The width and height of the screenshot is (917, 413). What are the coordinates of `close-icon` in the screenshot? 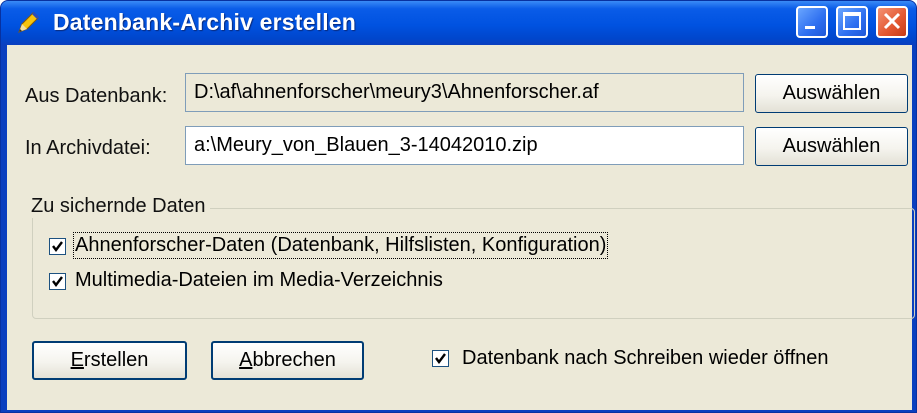 It's located at (892, 21).